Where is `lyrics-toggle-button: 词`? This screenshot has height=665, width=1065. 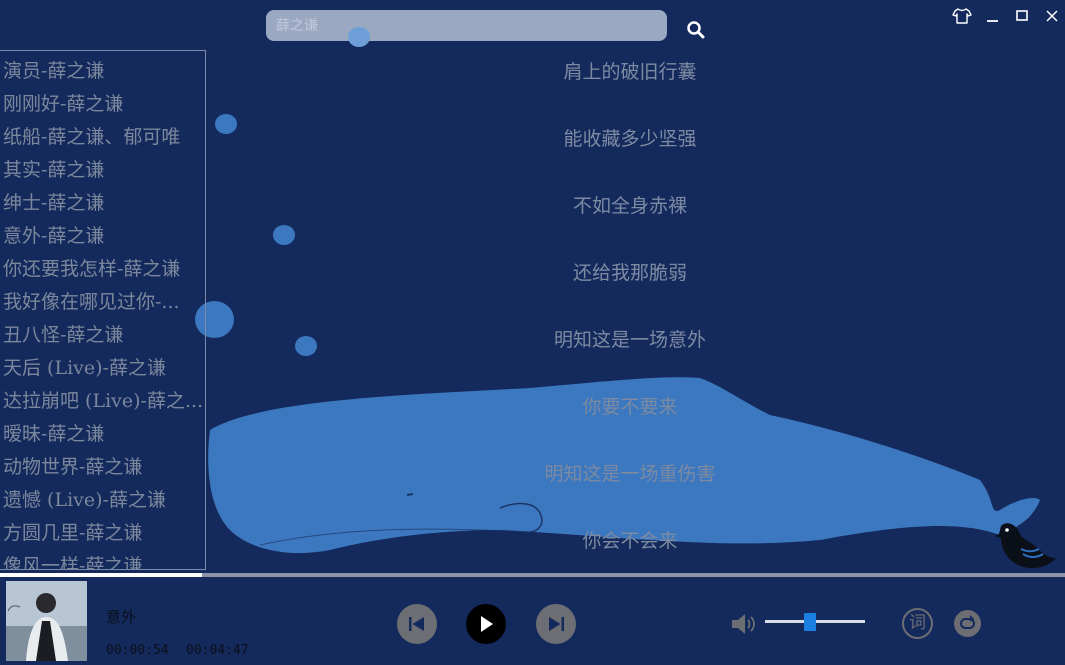
lyrics-toggle-button: 词 is located at coordinates (917, 623).